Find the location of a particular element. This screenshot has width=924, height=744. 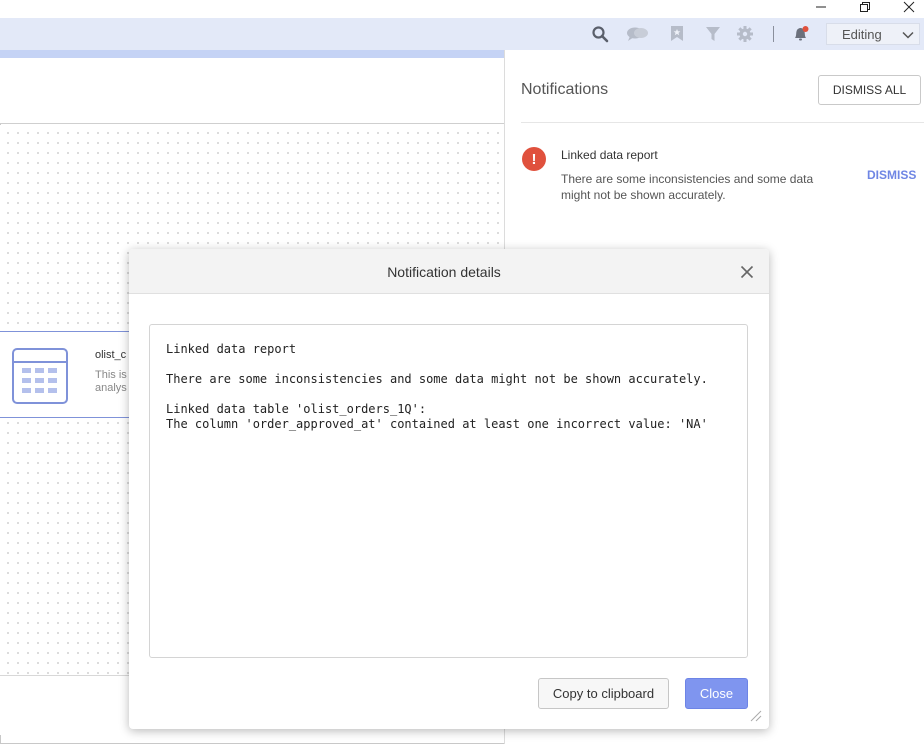

dialog-title: Notification details is located at coordinates (444, 272).